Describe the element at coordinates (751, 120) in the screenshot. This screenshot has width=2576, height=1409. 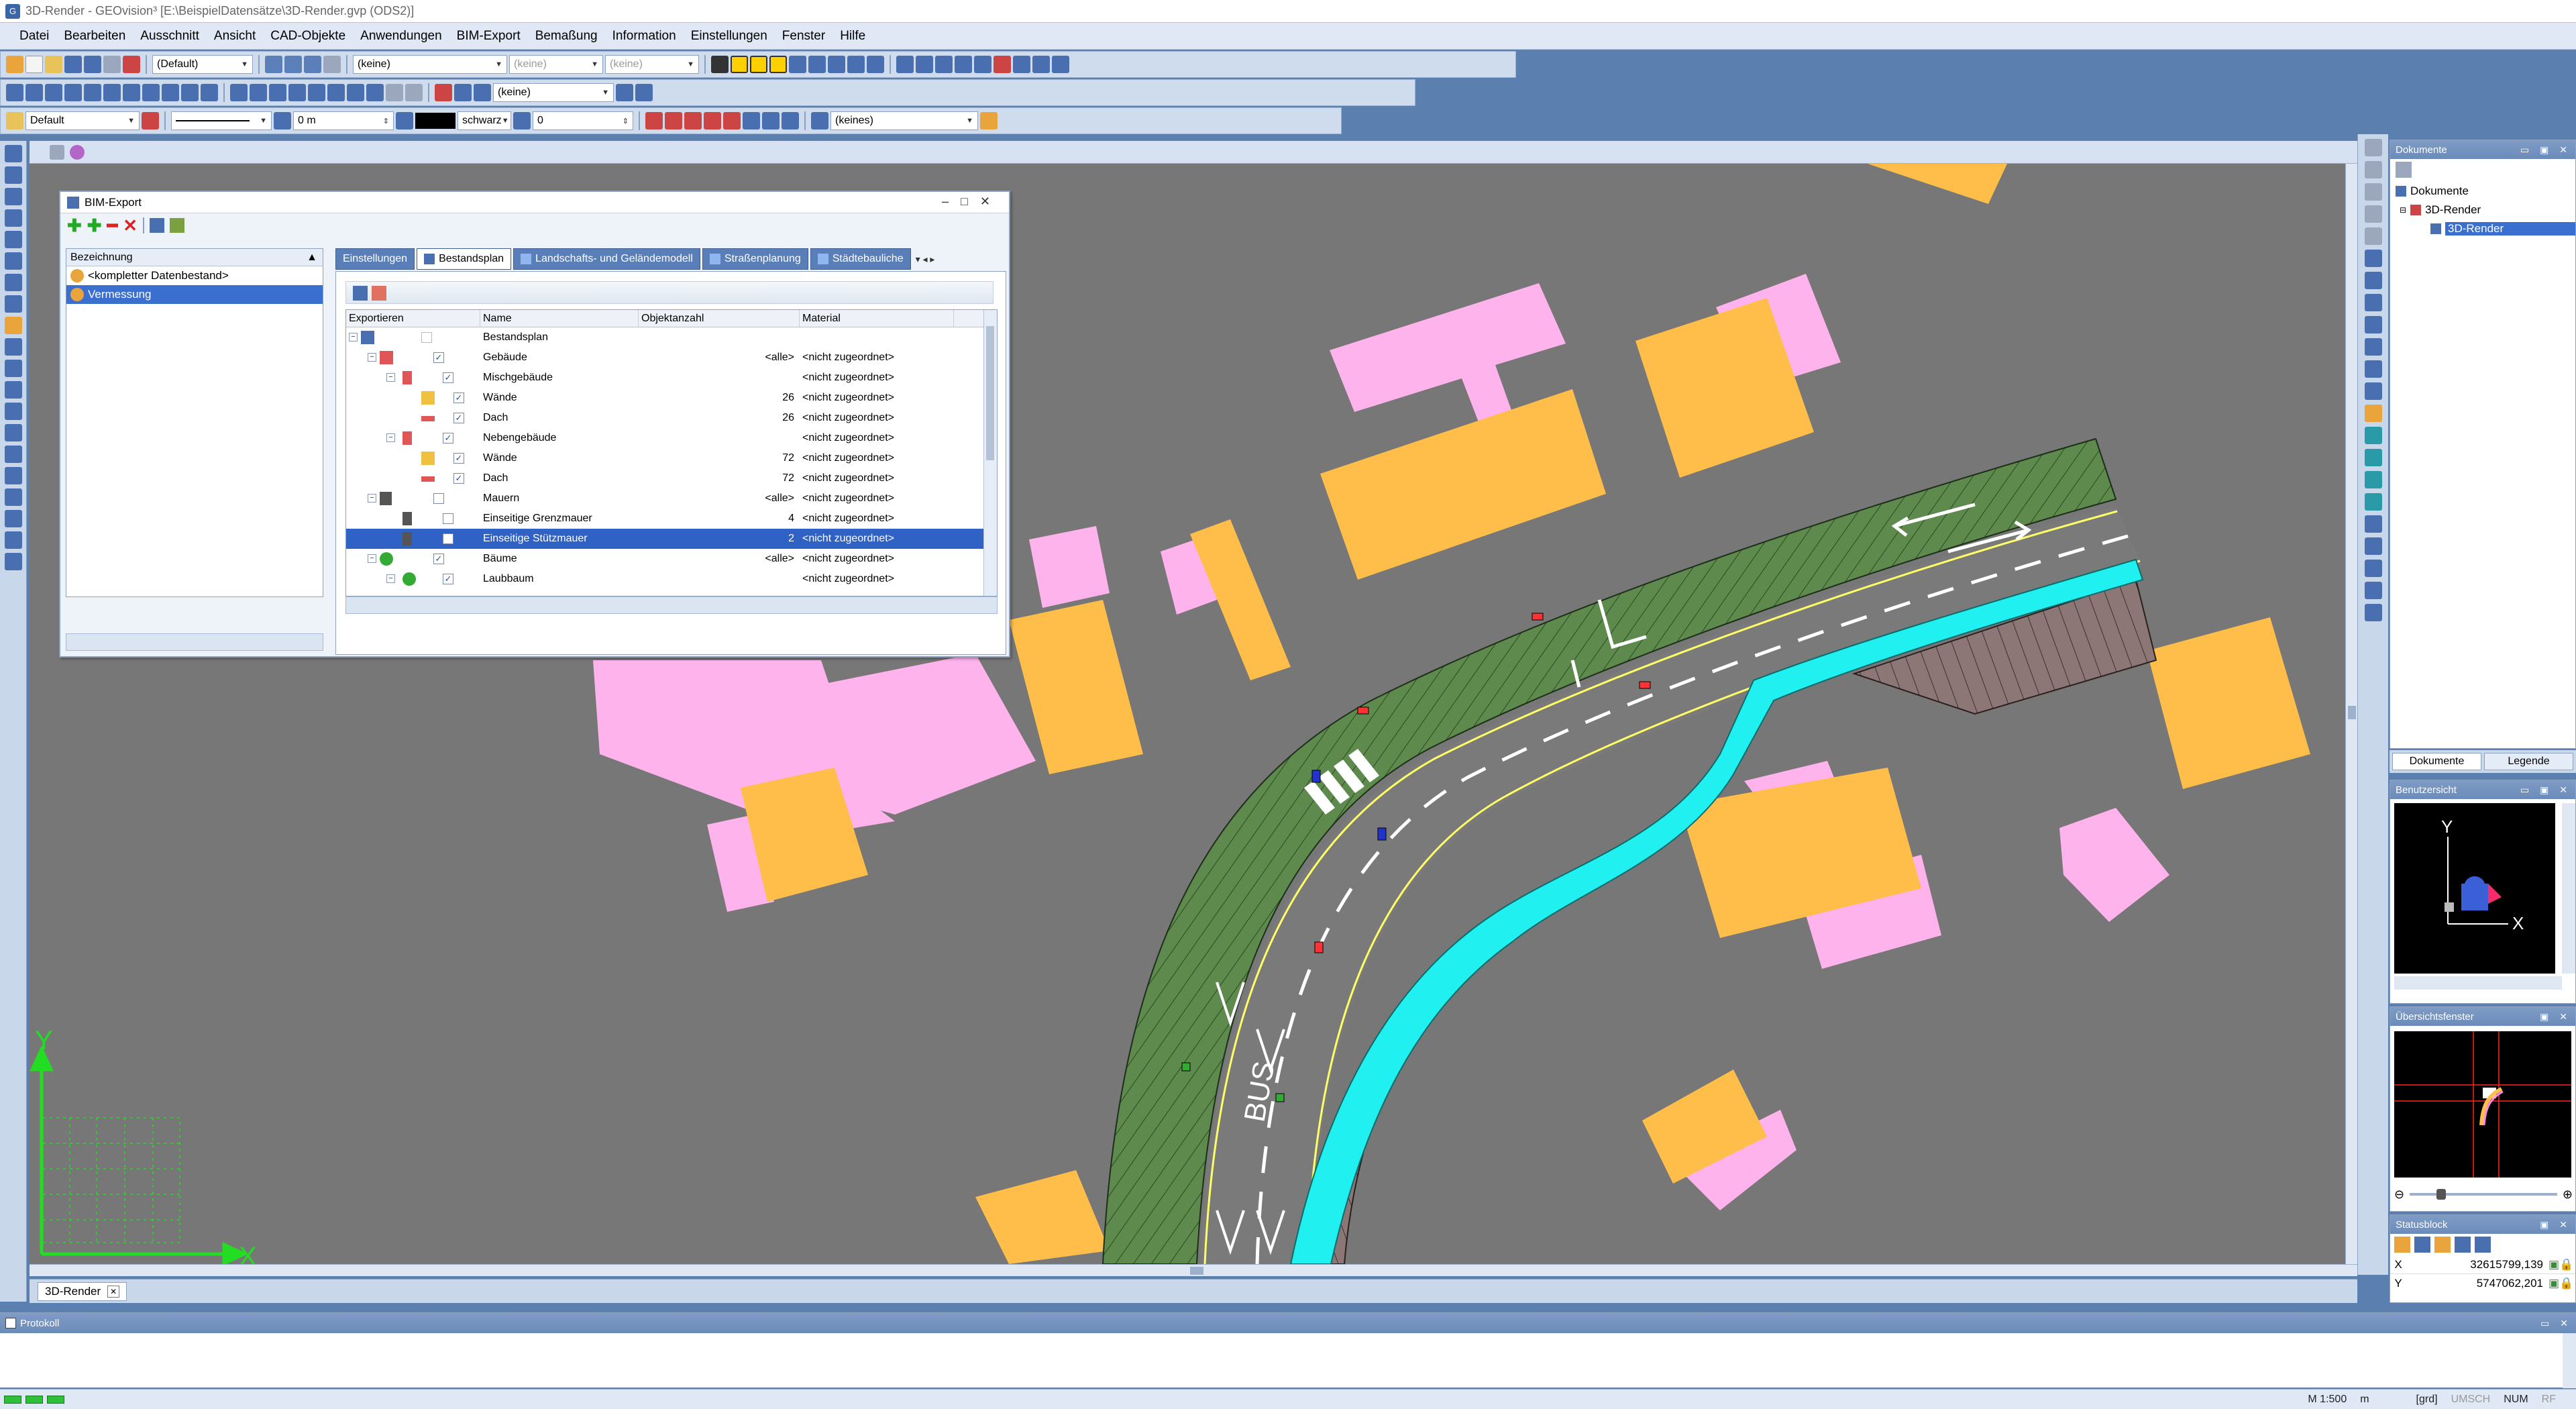
I see `hatch-6-icon` at that location.